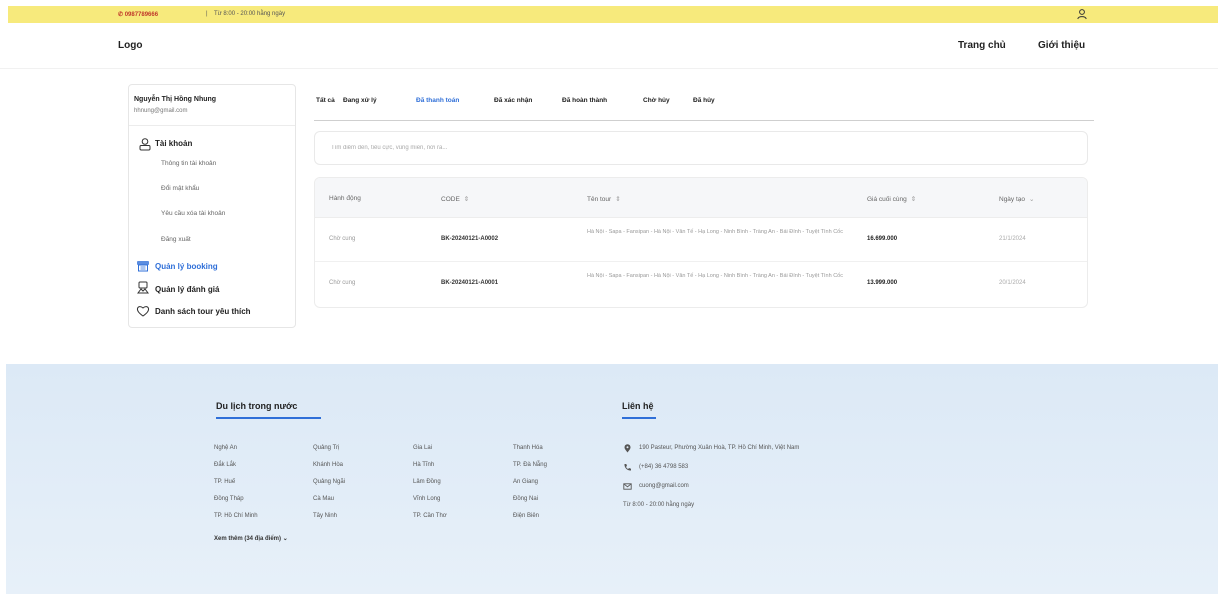 Image resolution: width=1218 pixels, height=594 pixels. What do you see at coordinates (526, 516) in the screenshot?
I see `footer-destination-link: Điện Biên` at bounding box center [526, 516].